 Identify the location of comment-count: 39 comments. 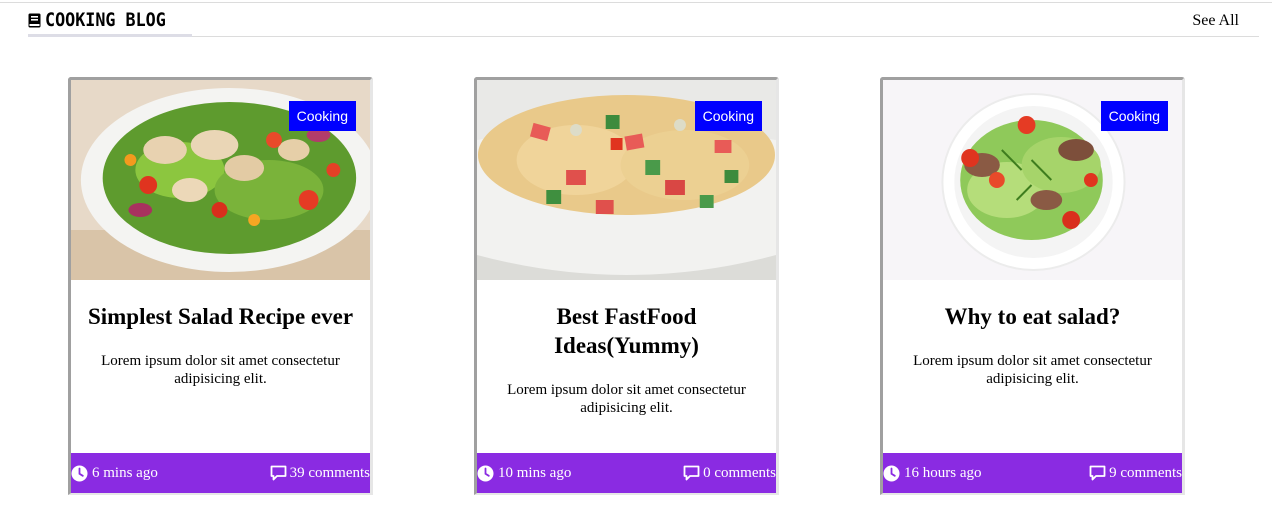
(320, 473).